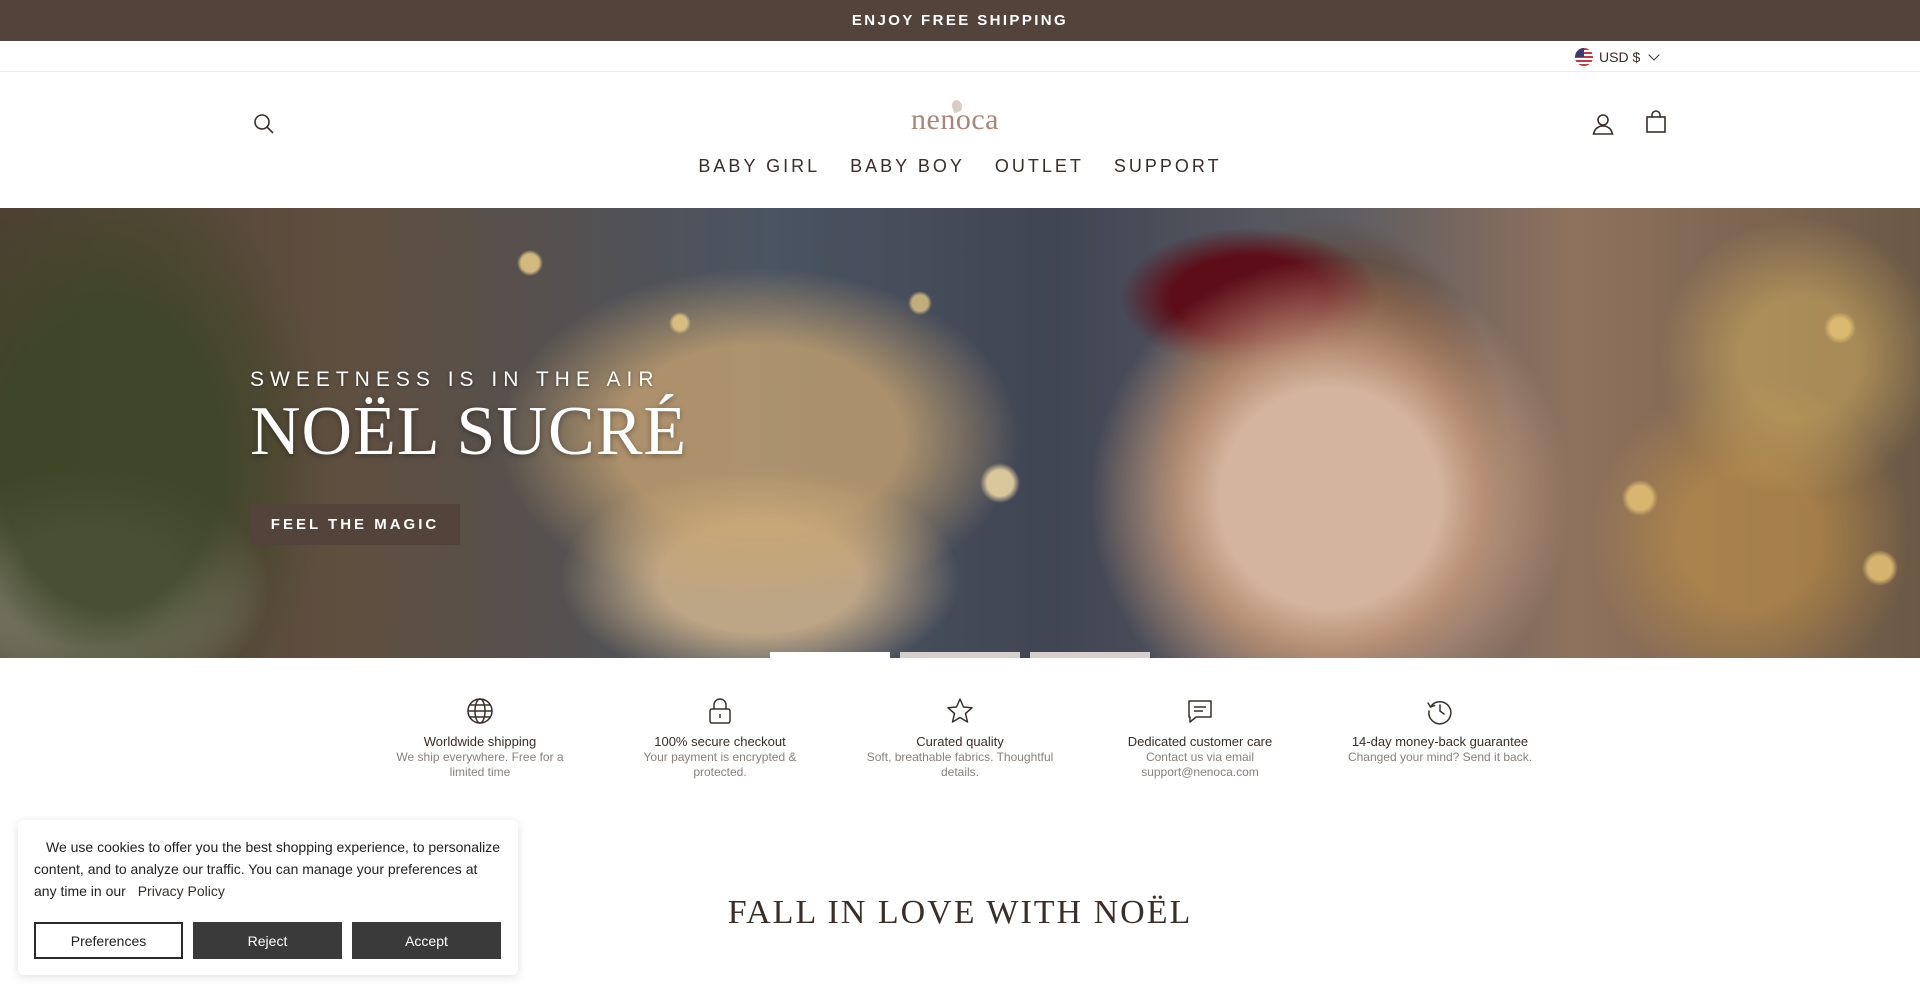 This screenshot has height=993, width=1920. I want to click on hero-title: NOËL SUCRÉ, so click(469, 431).